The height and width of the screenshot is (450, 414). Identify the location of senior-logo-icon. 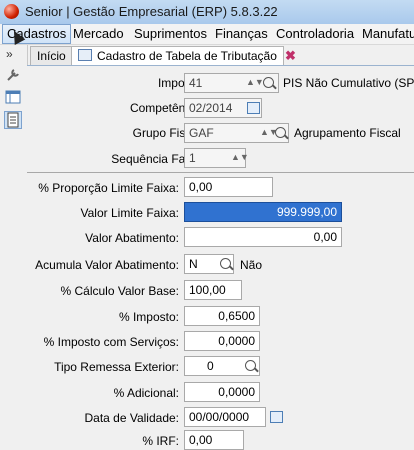
(11, 11).